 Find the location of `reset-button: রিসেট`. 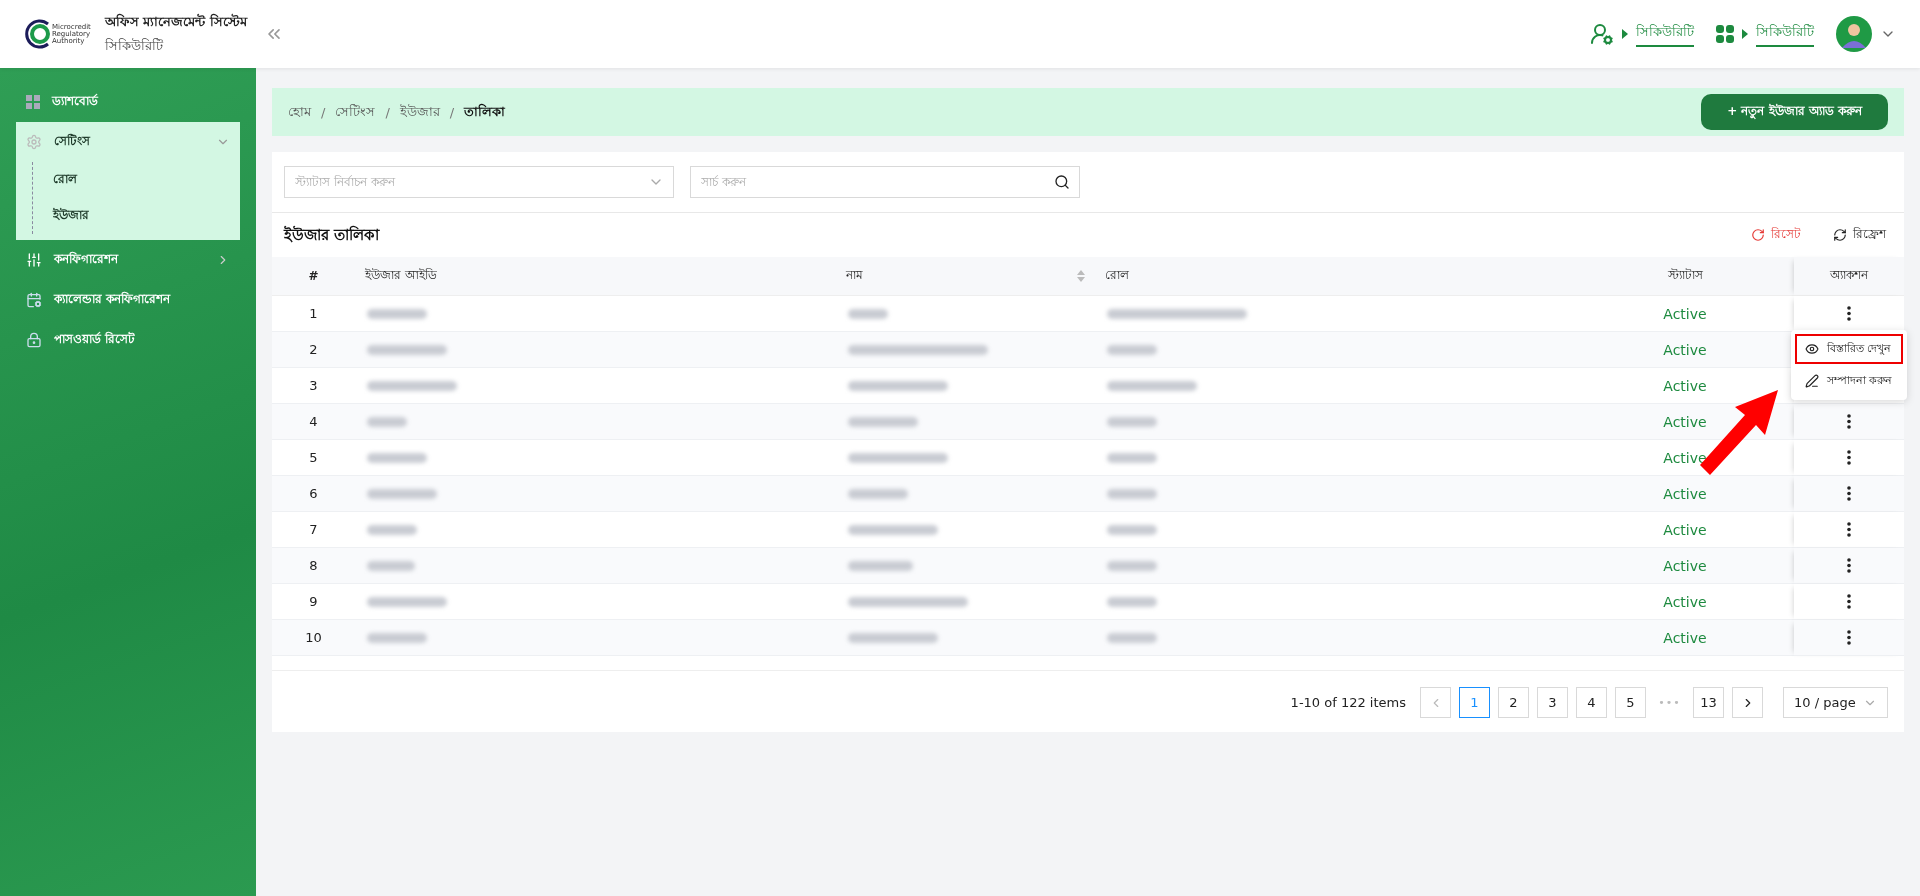

reset-button: রিসেট is located at coordinates (1776, 235).